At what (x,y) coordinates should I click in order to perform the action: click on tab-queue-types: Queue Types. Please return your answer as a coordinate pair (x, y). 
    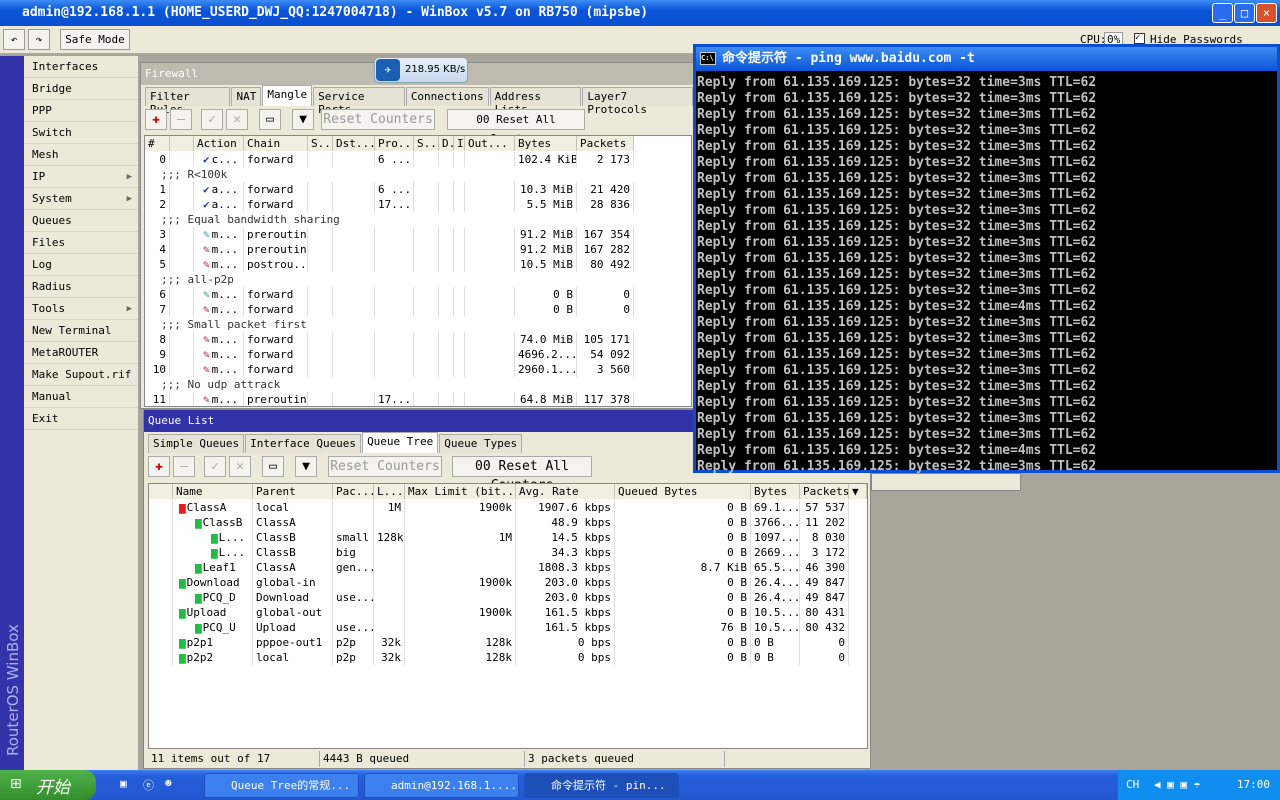
    Looking at the image, I should click on (481, 443).